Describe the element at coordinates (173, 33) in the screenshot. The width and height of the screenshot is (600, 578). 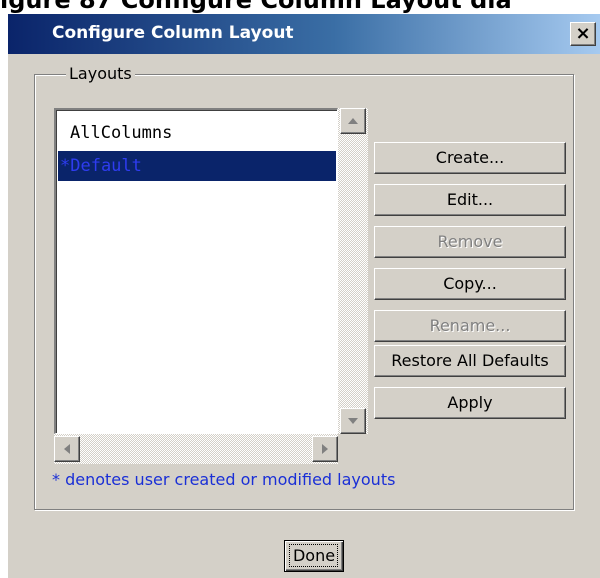
I see `window-title: Configure Column Layout` at that location.